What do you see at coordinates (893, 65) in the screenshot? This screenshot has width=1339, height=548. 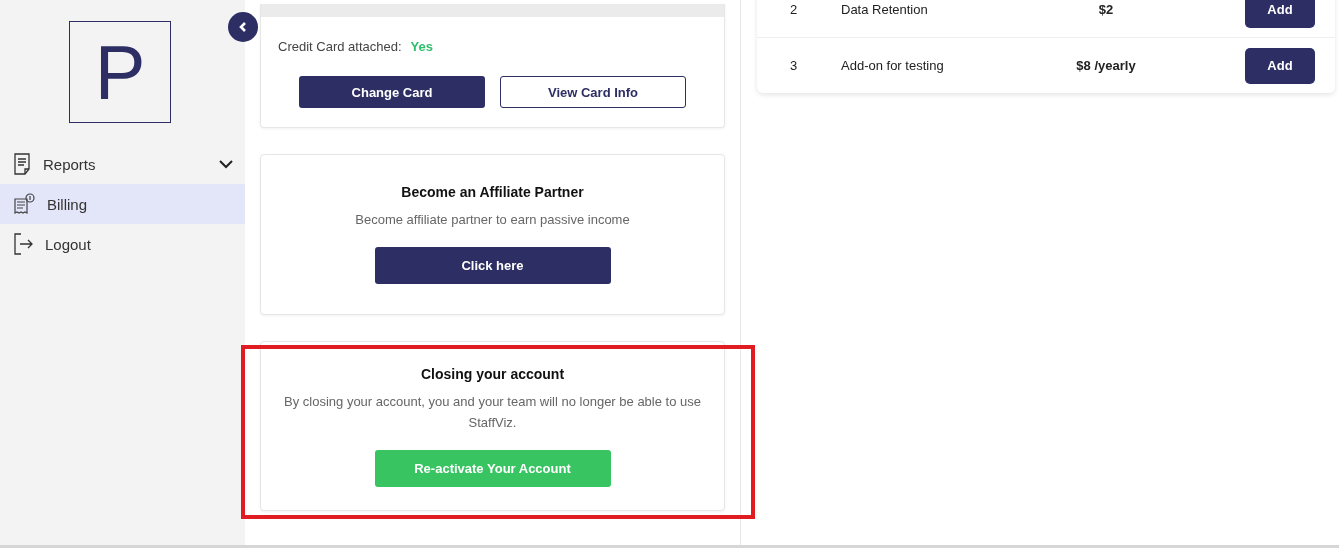 I see `table-cell-text: Add-on for testing` at bounding box center [893, 65].